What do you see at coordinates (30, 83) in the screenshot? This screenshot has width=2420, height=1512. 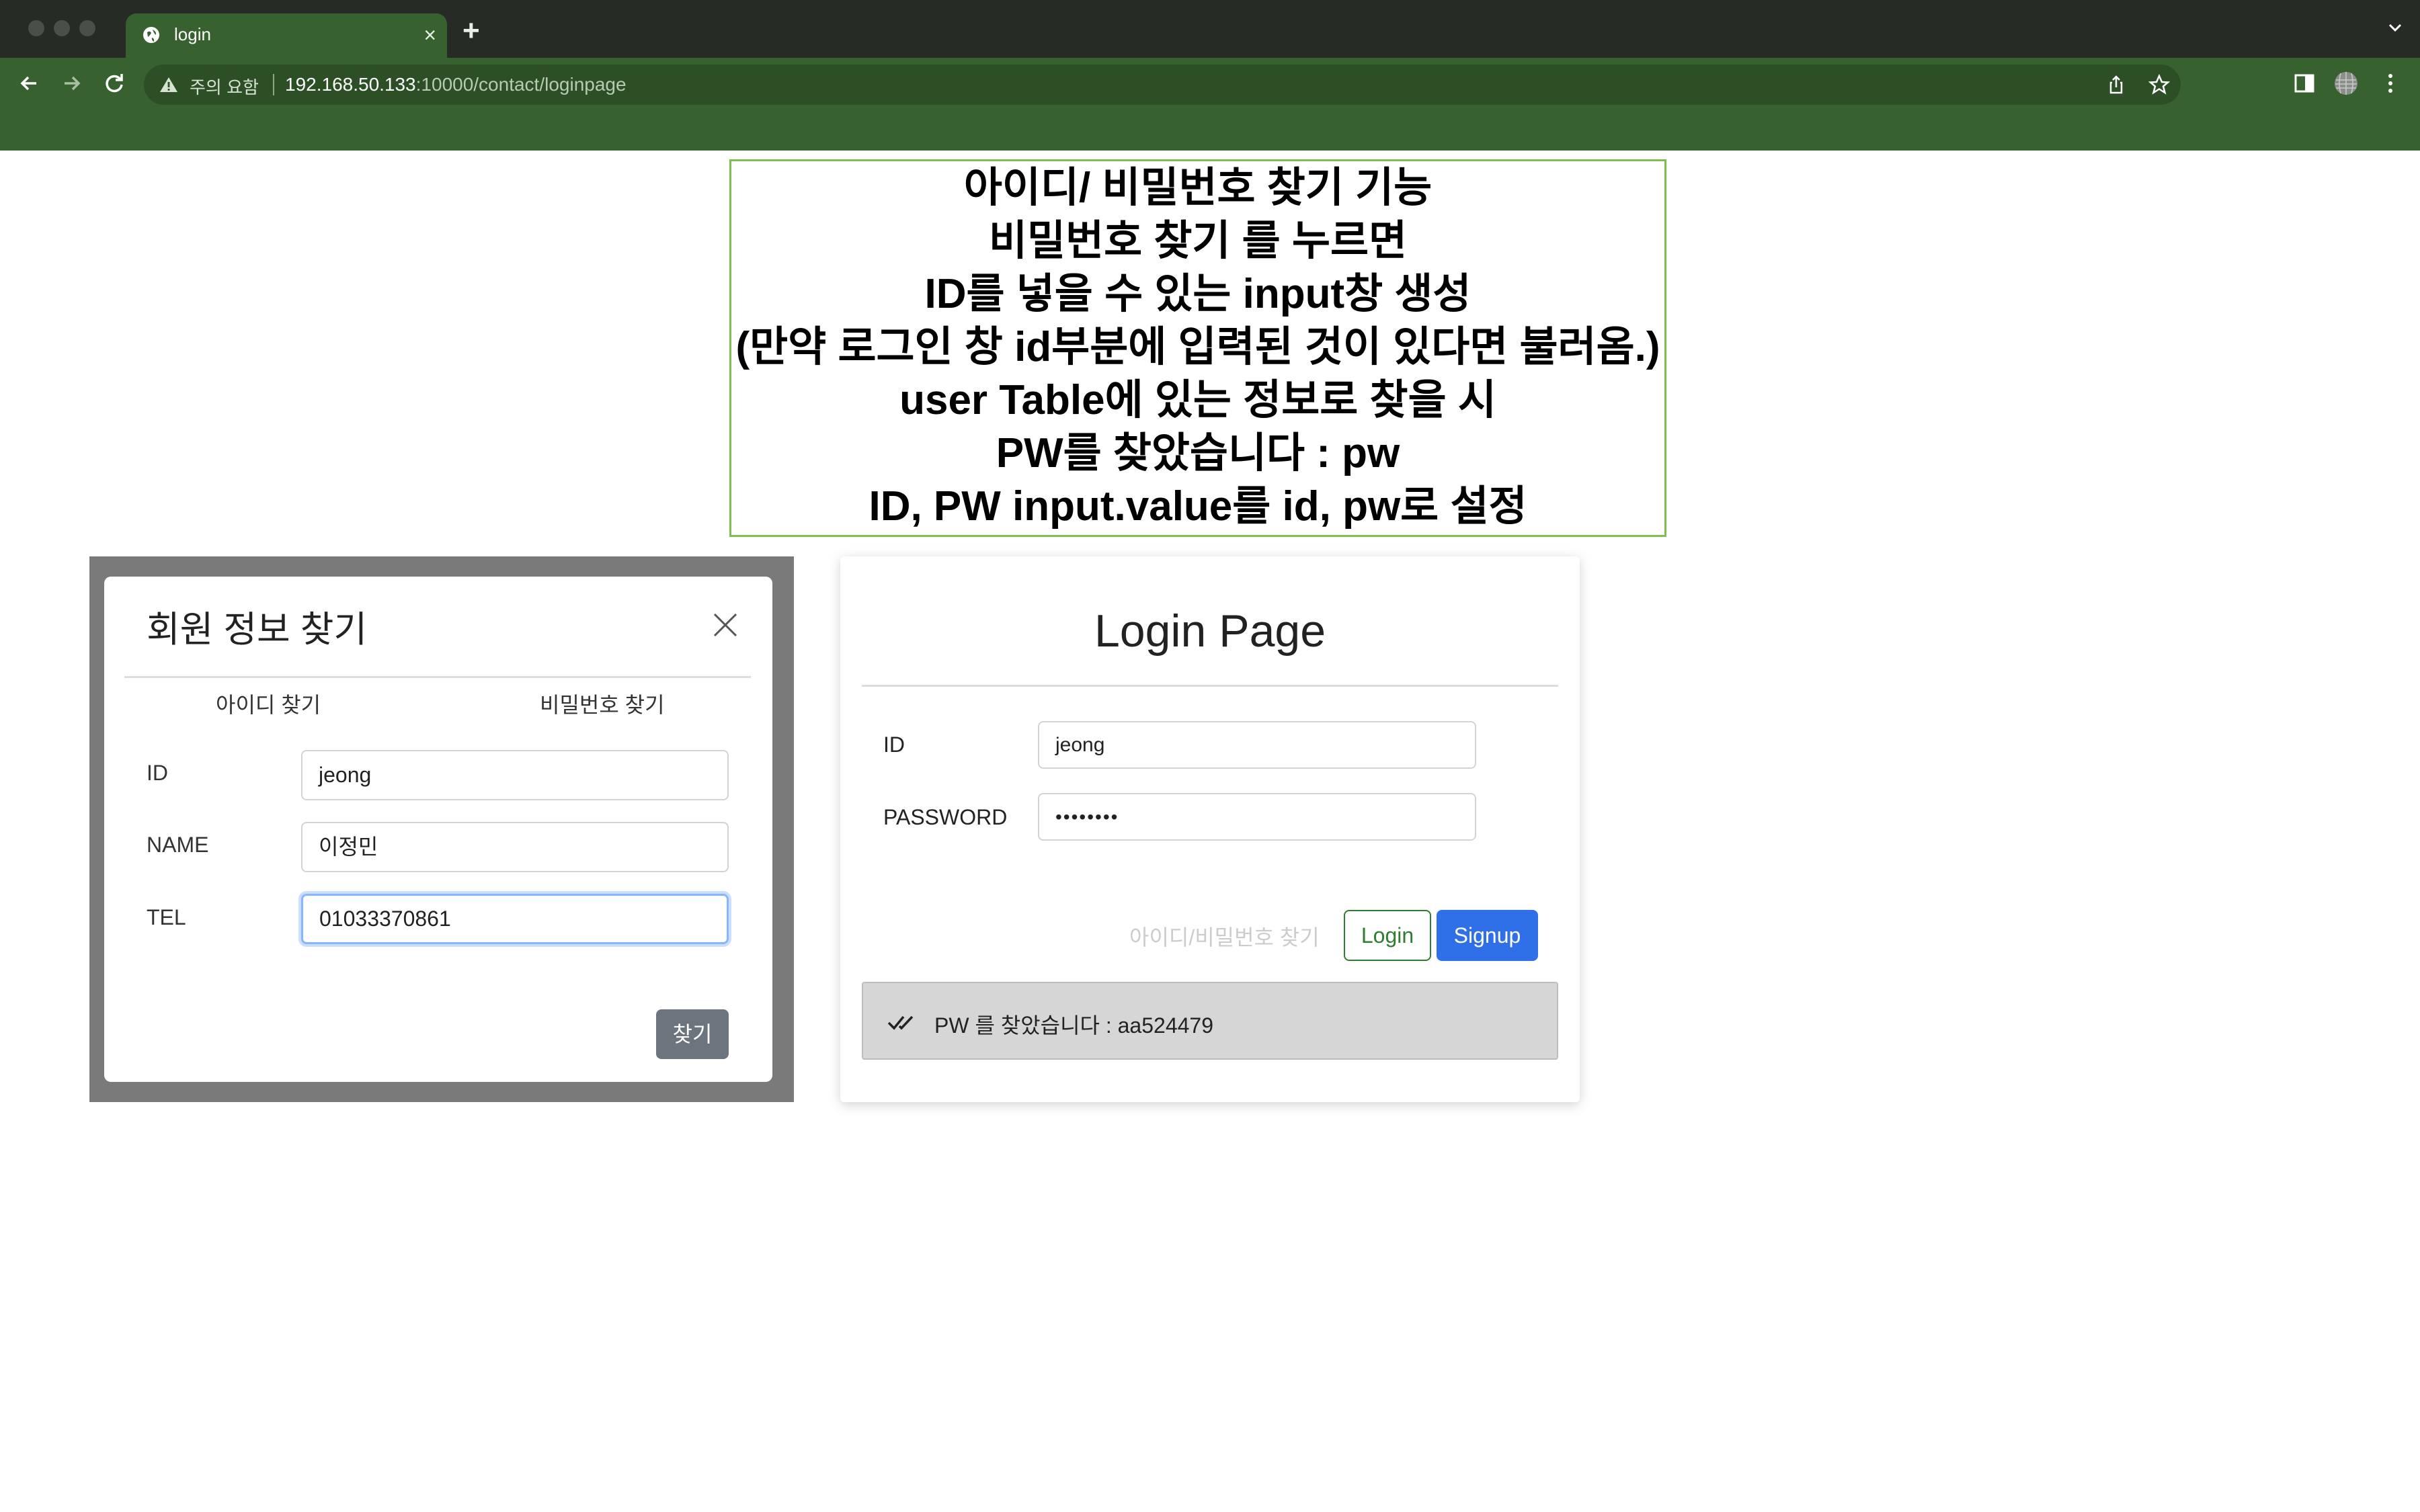 I see `back-arrow-icon` at bounding box center [30, 83].